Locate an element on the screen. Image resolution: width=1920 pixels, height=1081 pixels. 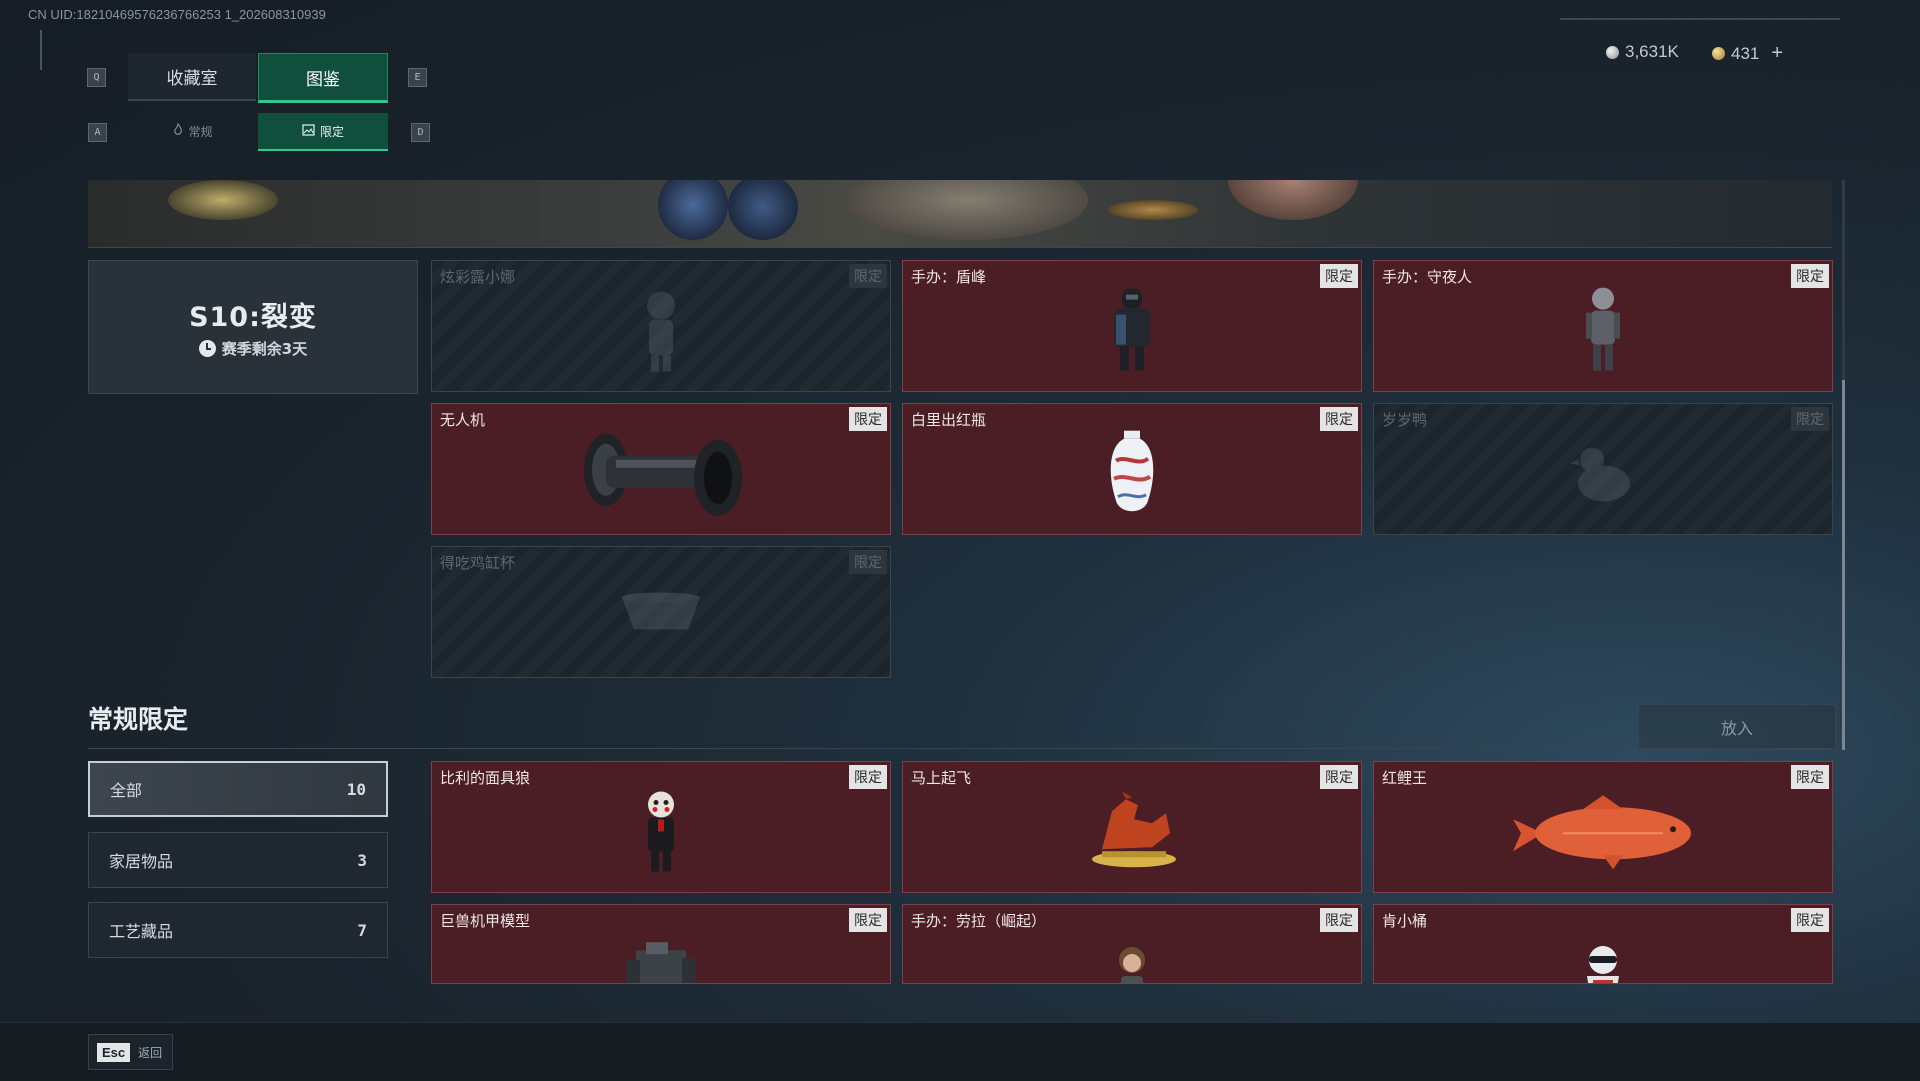
add-currency-button: + is located at coordinates (1777, 53).